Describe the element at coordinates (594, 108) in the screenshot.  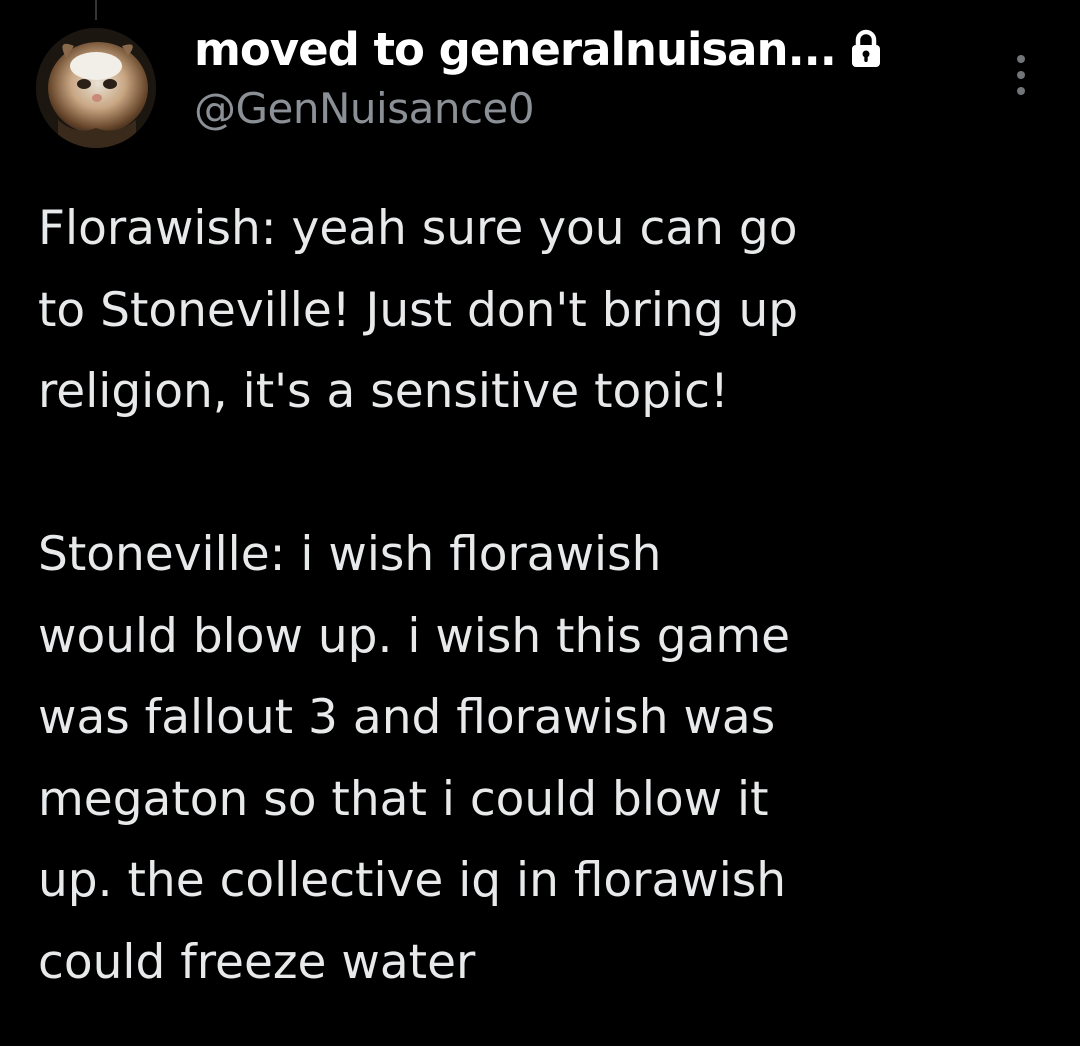
I see `author-handle: @GenNuisance0` at that location.